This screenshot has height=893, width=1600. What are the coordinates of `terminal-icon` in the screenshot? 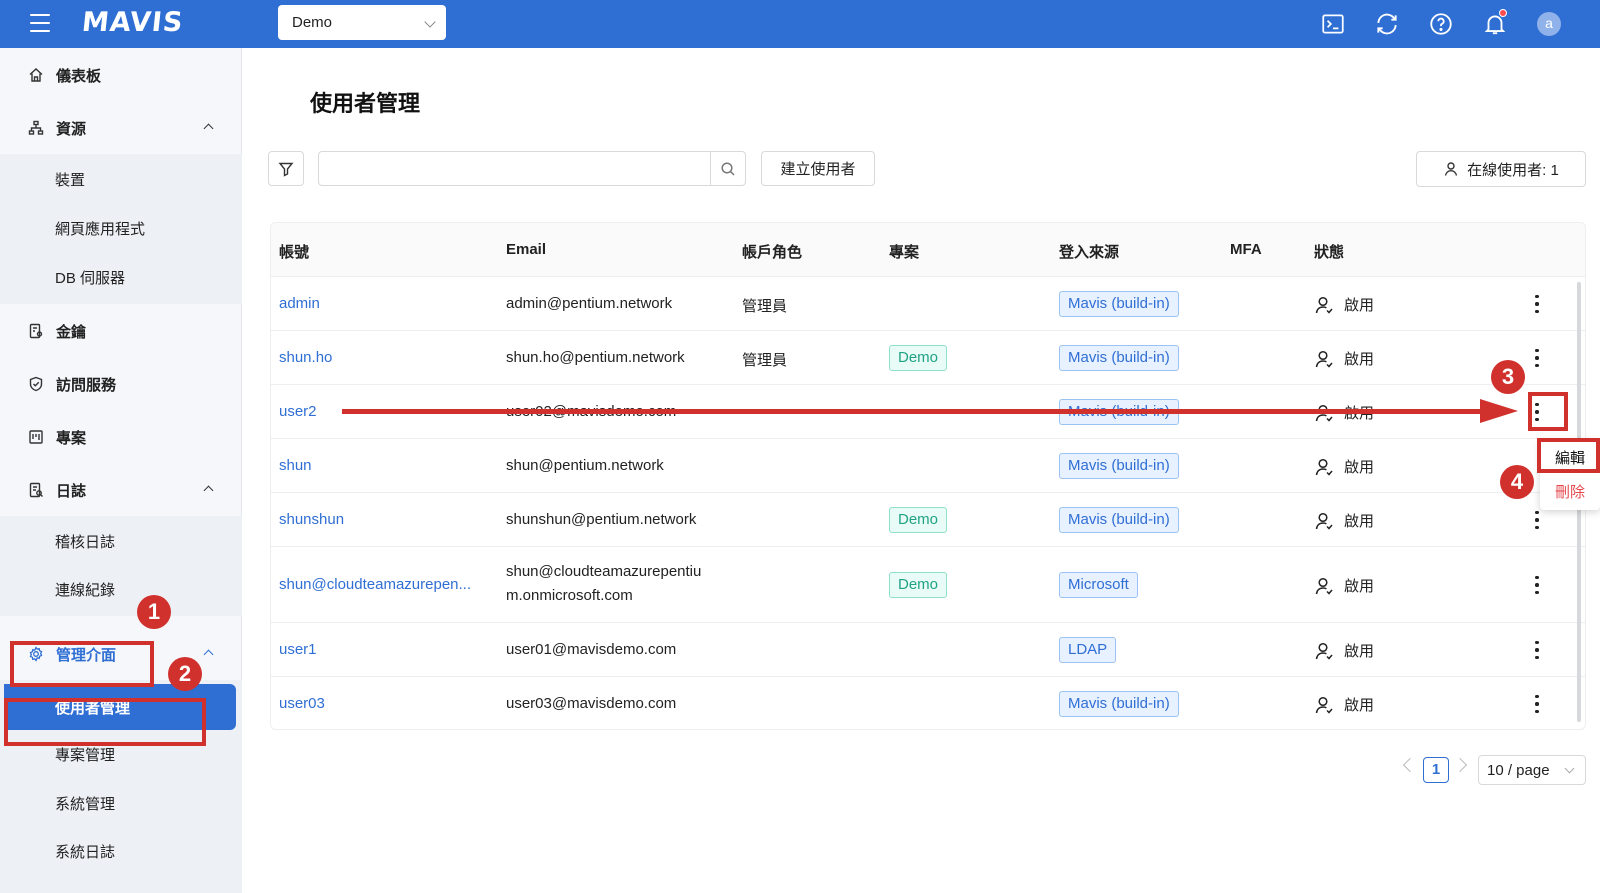 It's located at (1333, 24).